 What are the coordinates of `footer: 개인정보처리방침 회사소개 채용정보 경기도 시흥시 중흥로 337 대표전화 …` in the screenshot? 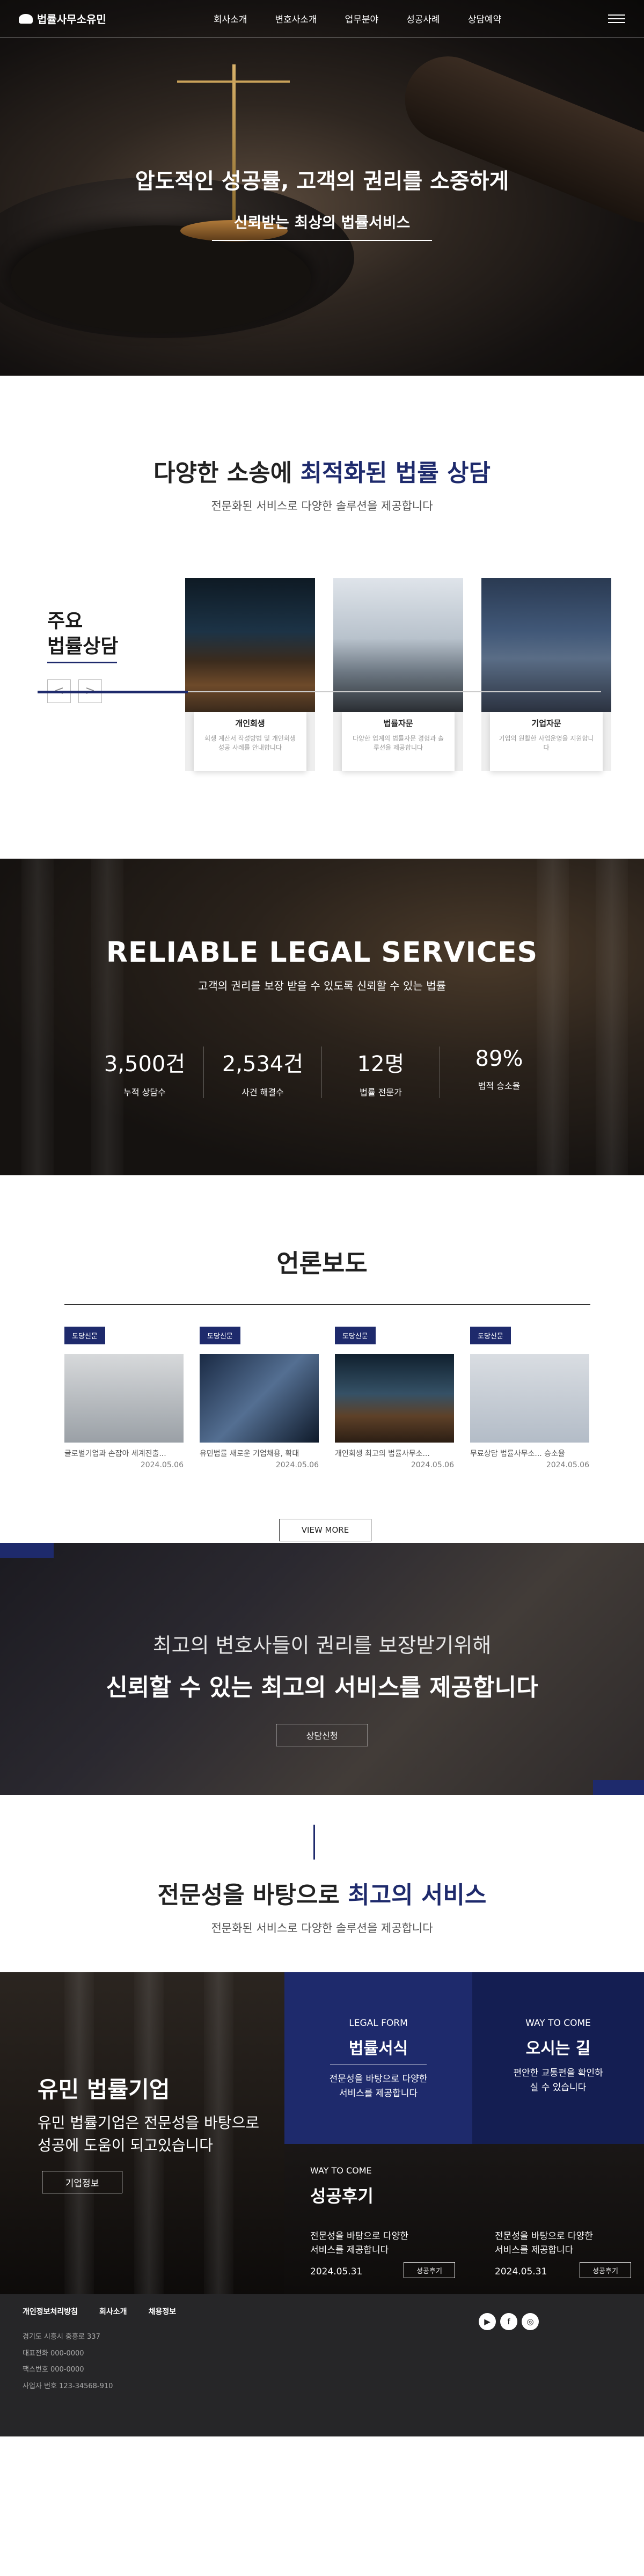 It's located at (322, 2365).